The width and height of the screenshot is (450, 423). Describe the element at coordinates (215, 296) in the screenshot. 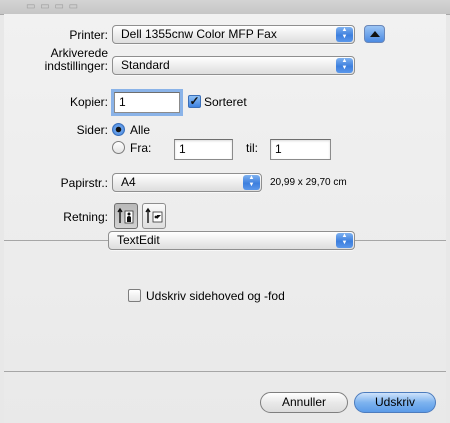

I see `header-footer-label: Udskriv sidehoved og -fod` at that location.